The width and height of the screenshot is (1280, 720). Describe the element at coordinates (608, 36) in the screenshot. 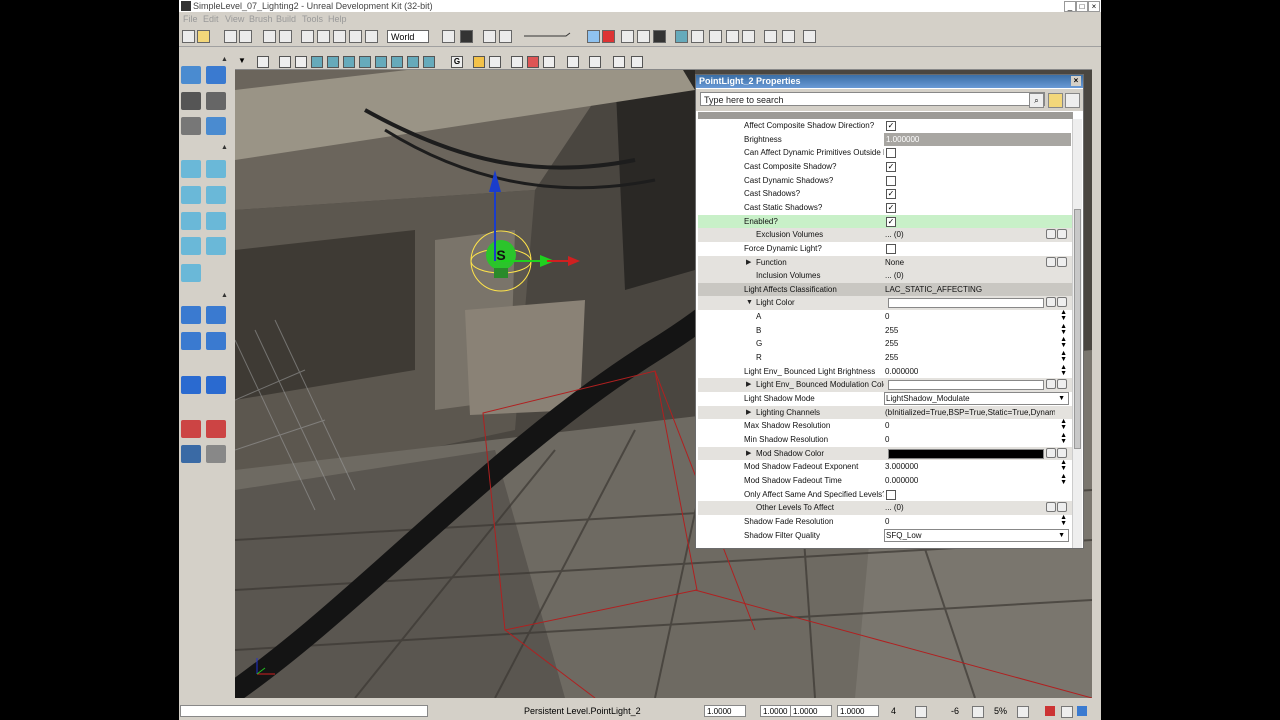

I see `build-lighting-icon` at that location.